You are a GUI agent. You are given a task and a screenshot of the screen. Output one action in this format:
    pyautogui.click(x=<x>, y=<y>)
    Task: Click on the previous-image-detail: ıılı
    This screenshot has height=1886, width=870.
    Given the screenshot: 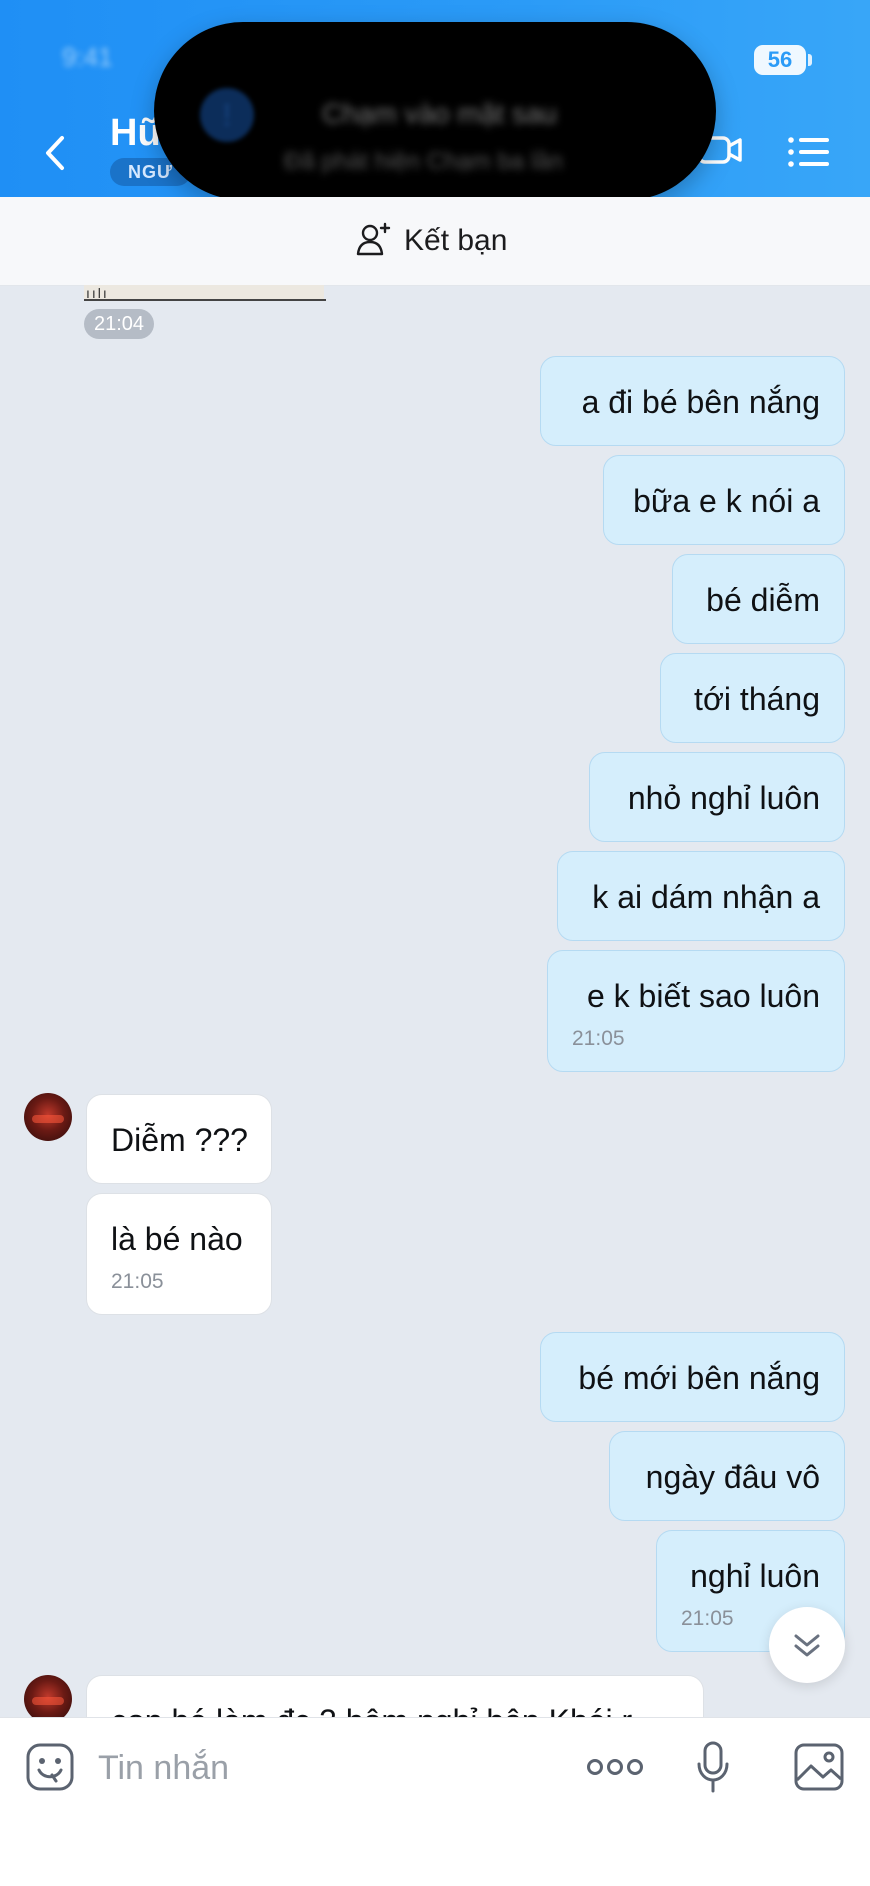 What is the action you would take?
    pyautogui.click(x=97, y=293)
    